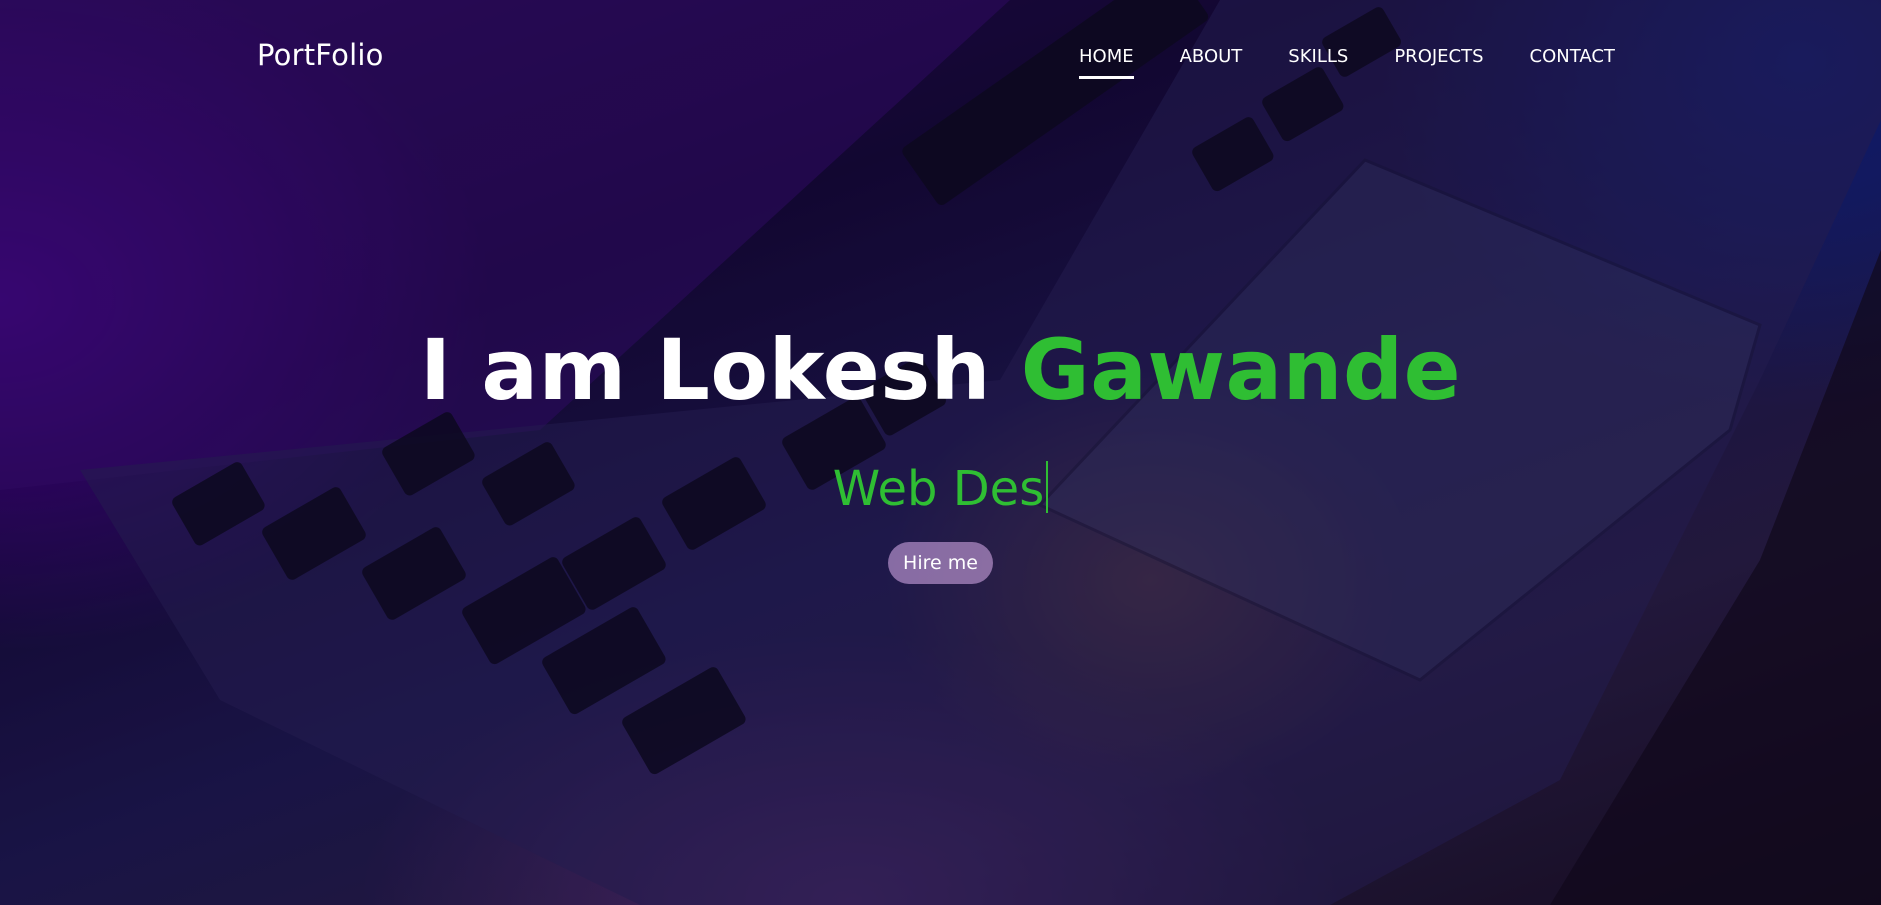  I want to click on nav-item-home: HOME, so click(1106, 62).